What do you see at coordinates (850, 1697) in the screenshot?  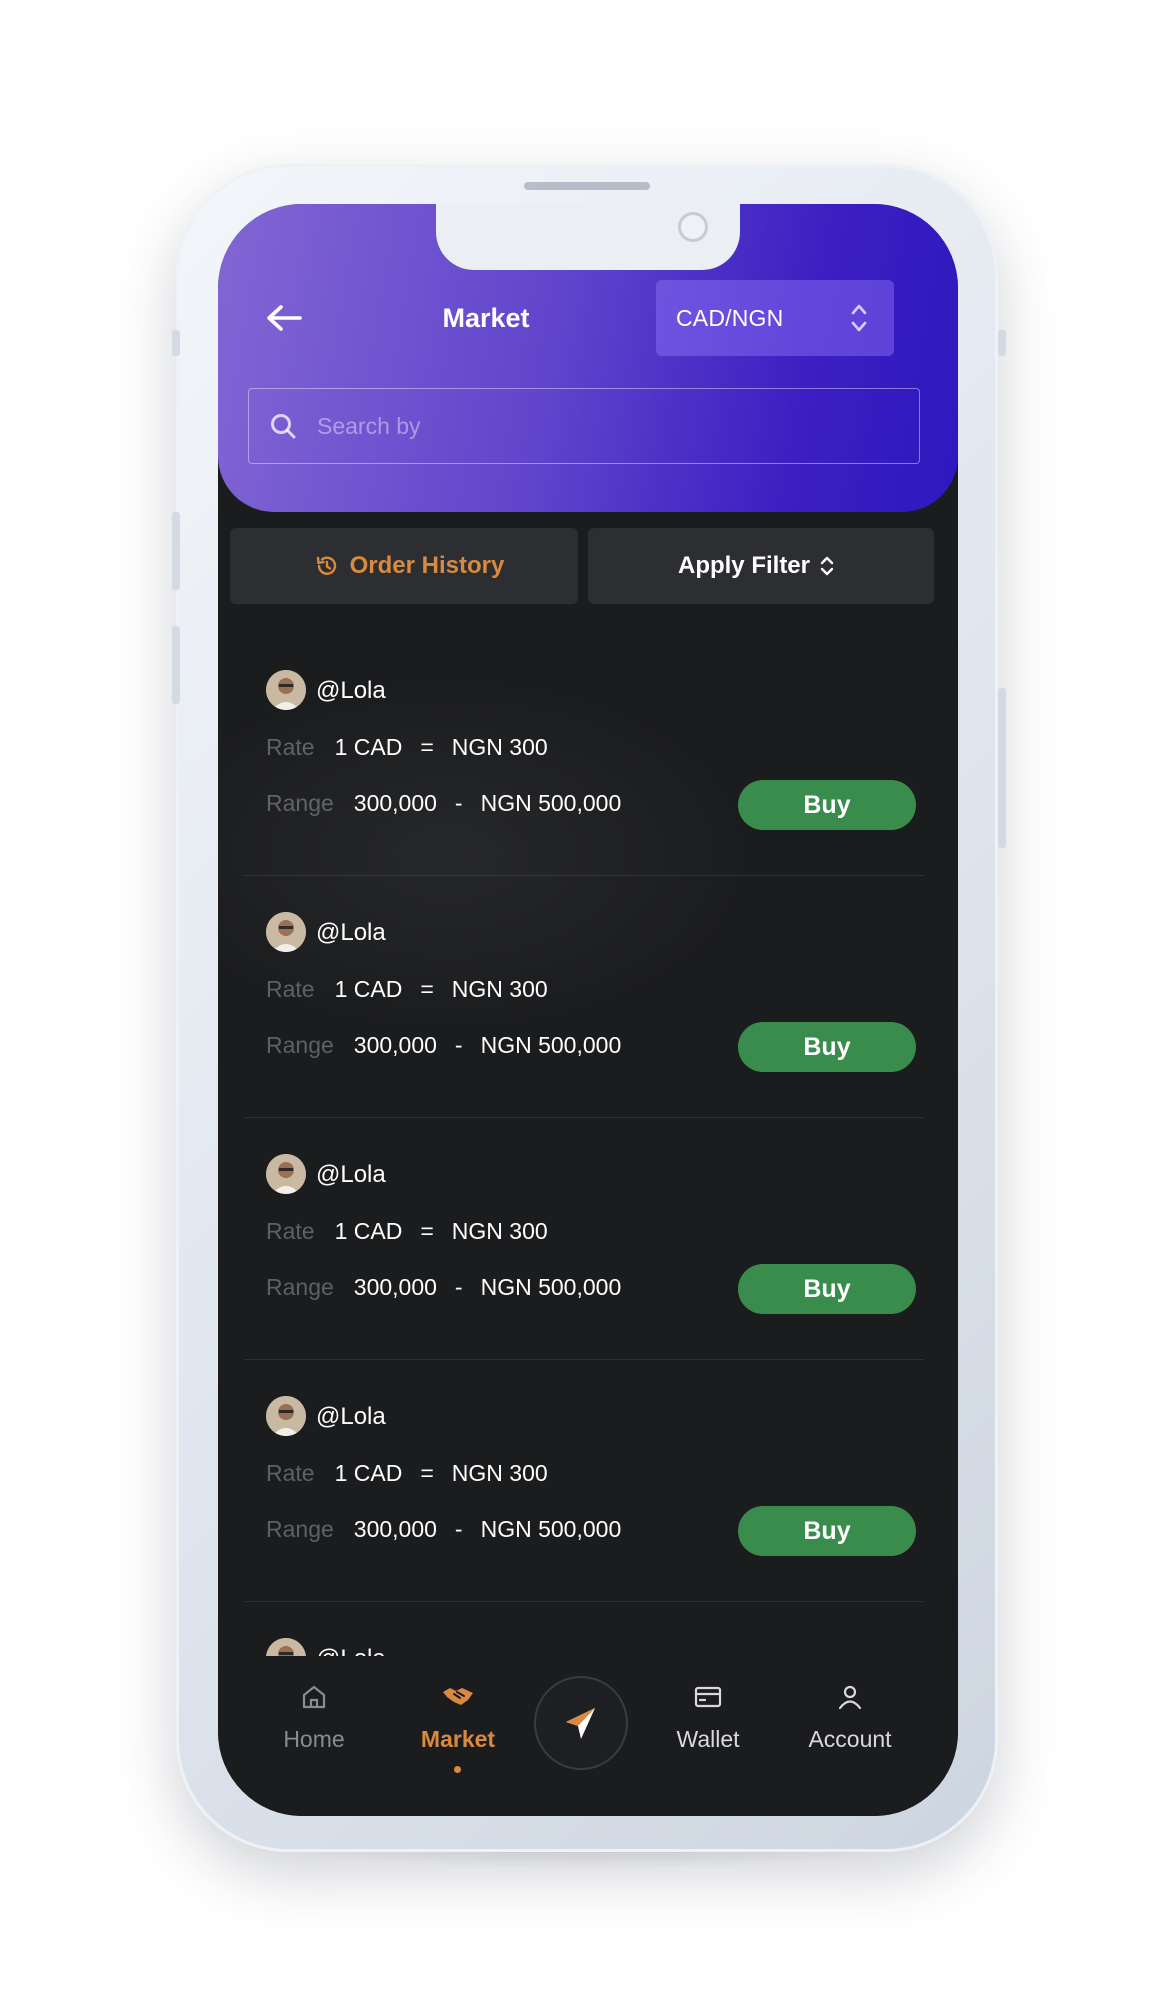 I see `user-icon` at bounding box center [850, 1697].